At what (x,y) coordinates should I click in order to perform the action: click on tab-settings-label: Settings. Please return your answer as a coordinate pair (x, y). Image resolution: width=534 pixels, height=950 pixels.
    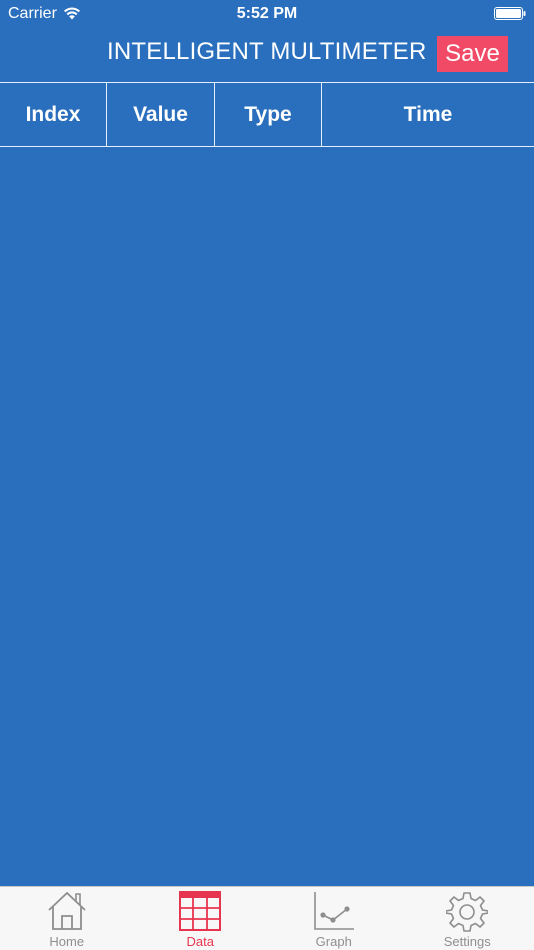
    Looking at the image, I should click on (467, 941).